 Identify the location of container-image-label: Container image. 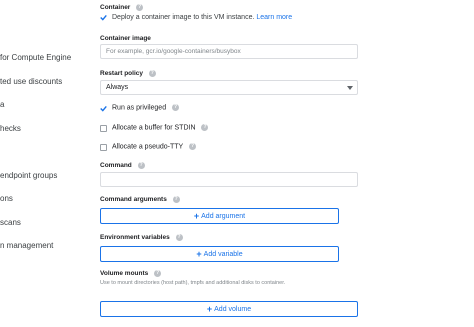
(125, 38).